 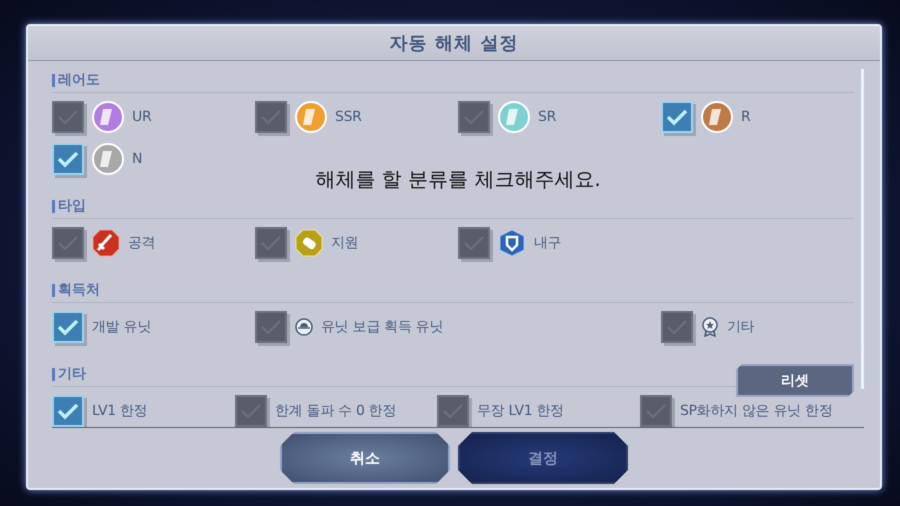 What do you see at coordinates (520, 411) in the screenshot?
I see `option-label: 무장 LV1 한정` at bounding box center [520, 411].